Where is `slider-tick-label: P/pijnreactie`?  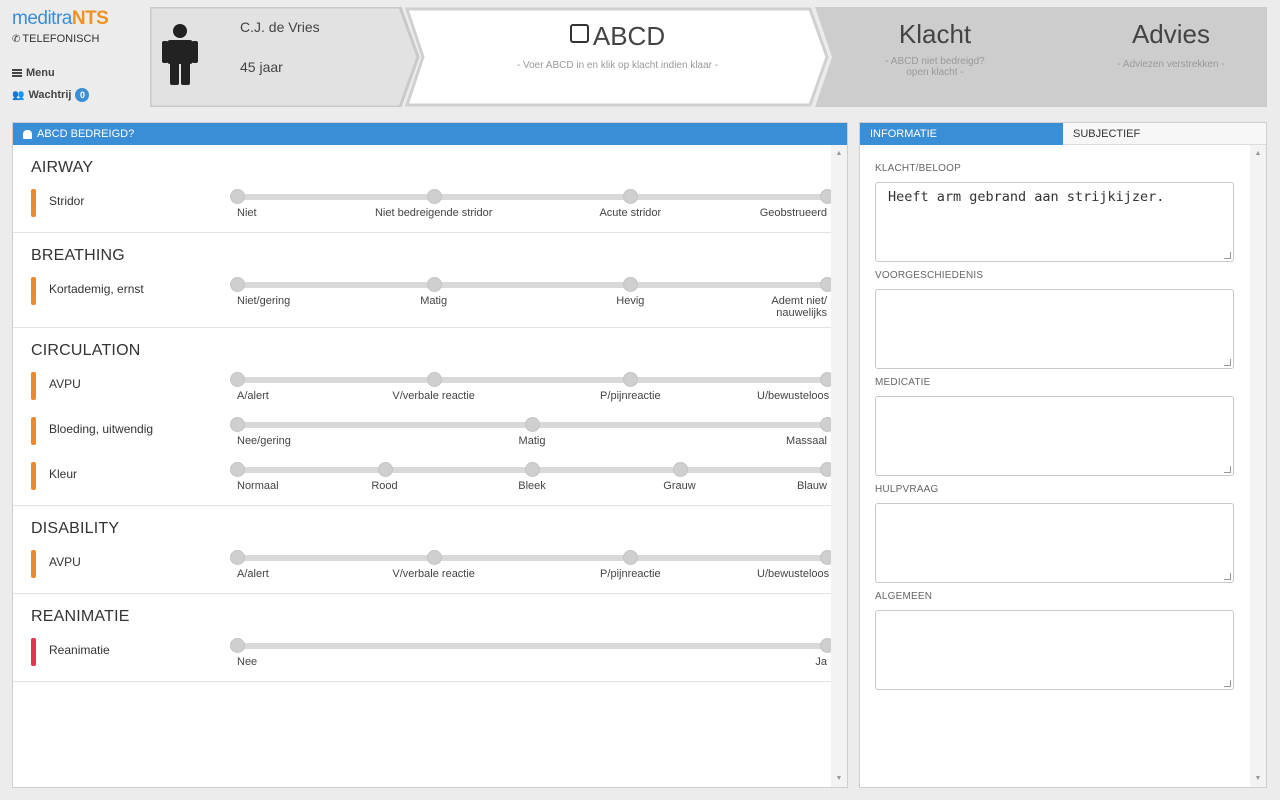
slider-tick-label: P/pijnreactie is located at coordinates (630, 574).